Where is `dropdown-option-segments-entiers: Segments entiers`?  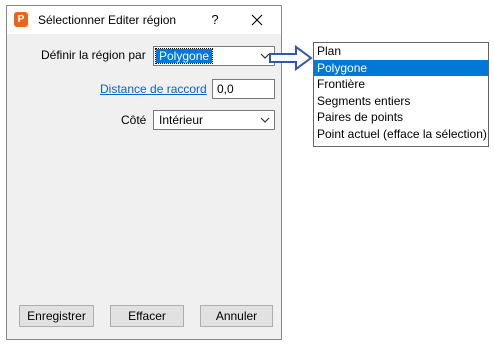
dropdown-option-segments-entiers: Segments entiers is located at coordinates (401, 101).